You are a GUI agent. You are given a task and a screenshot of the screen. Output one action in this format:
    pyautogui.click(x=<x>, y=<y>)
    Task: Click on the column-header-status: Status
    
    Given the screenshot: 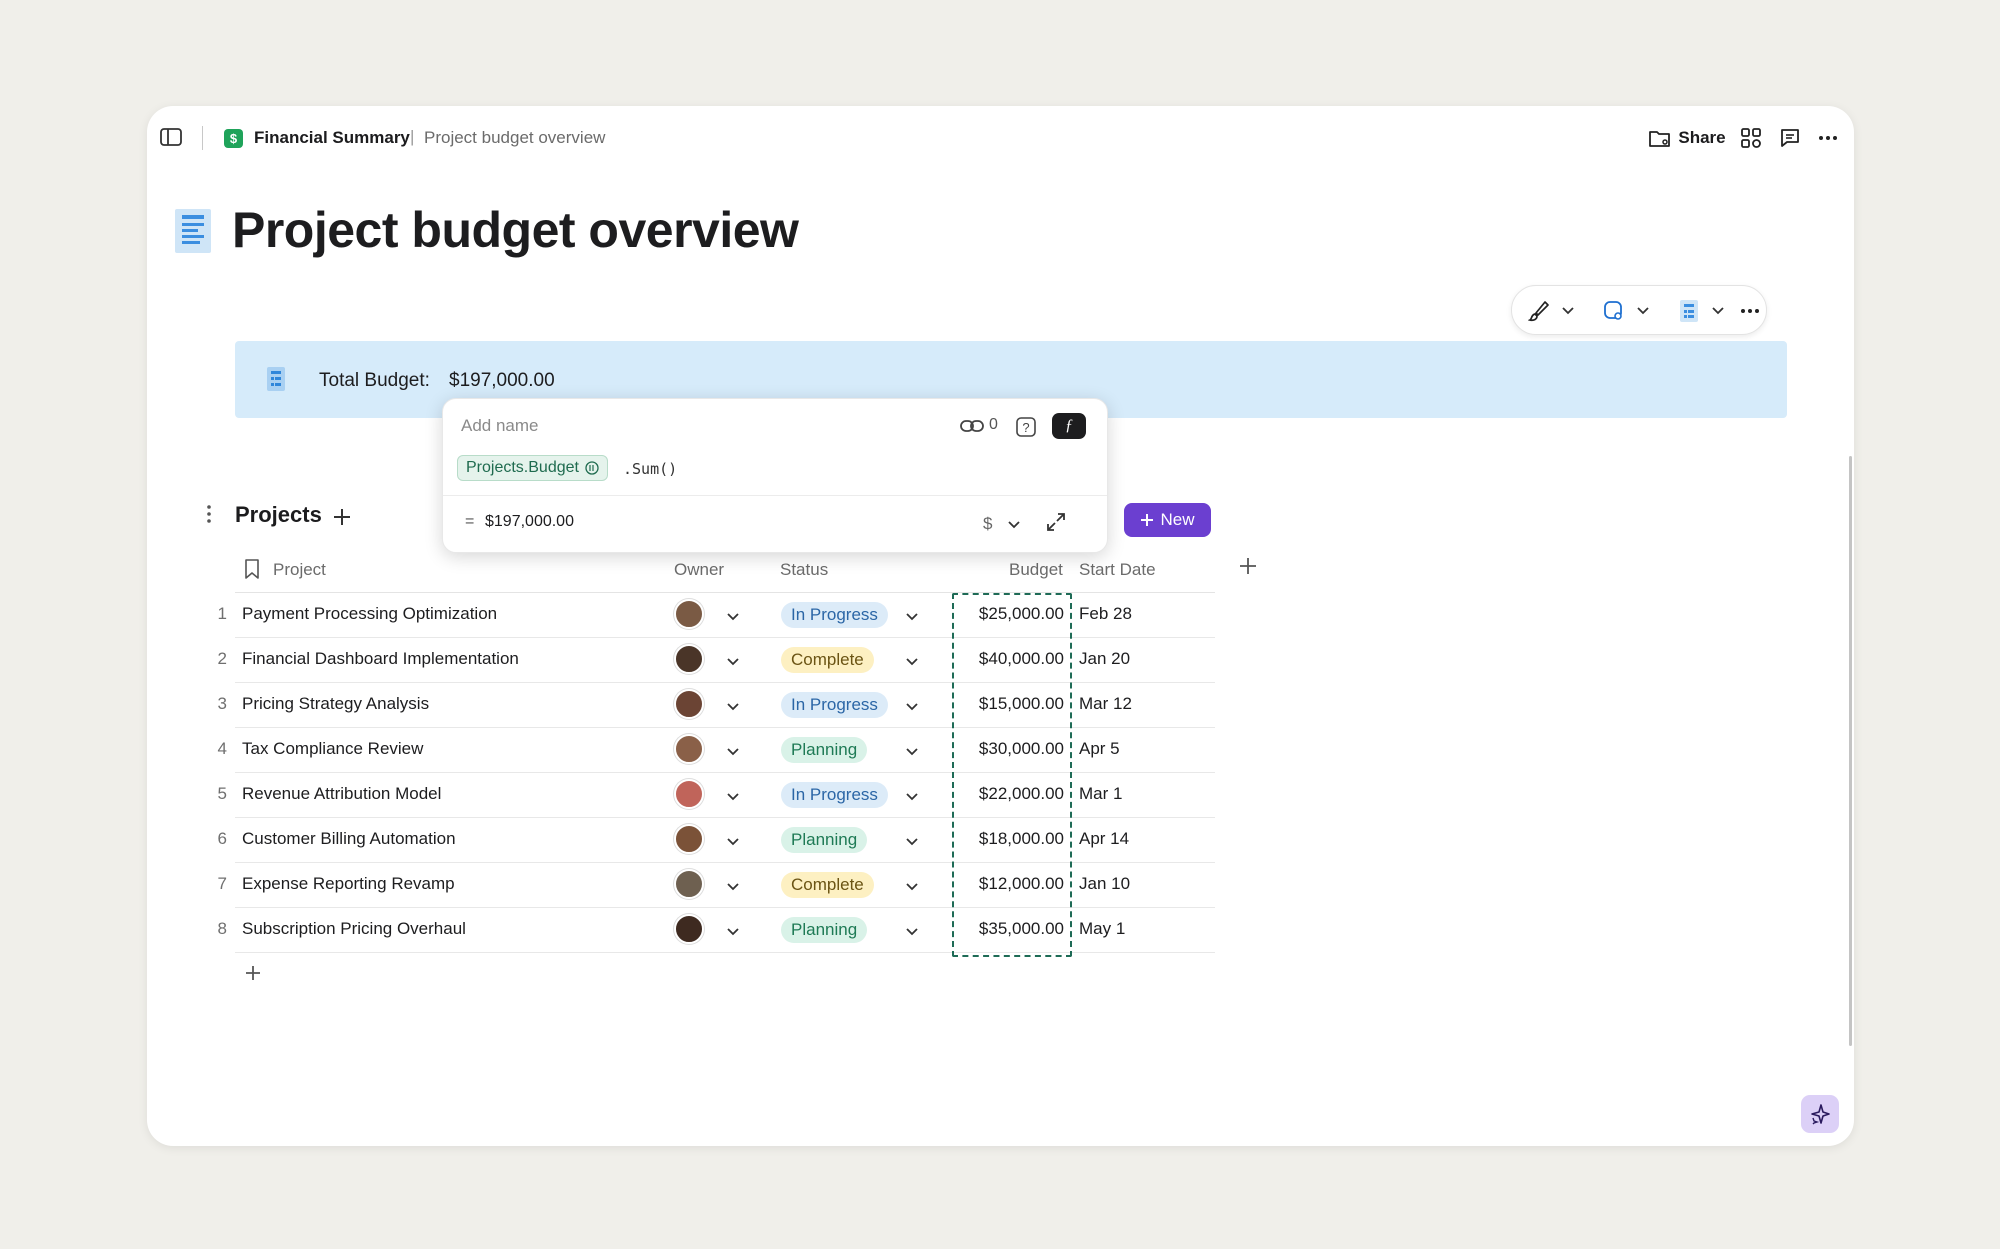 What is the action you would take?
    pyautogui.click(x=804, y=570)
    